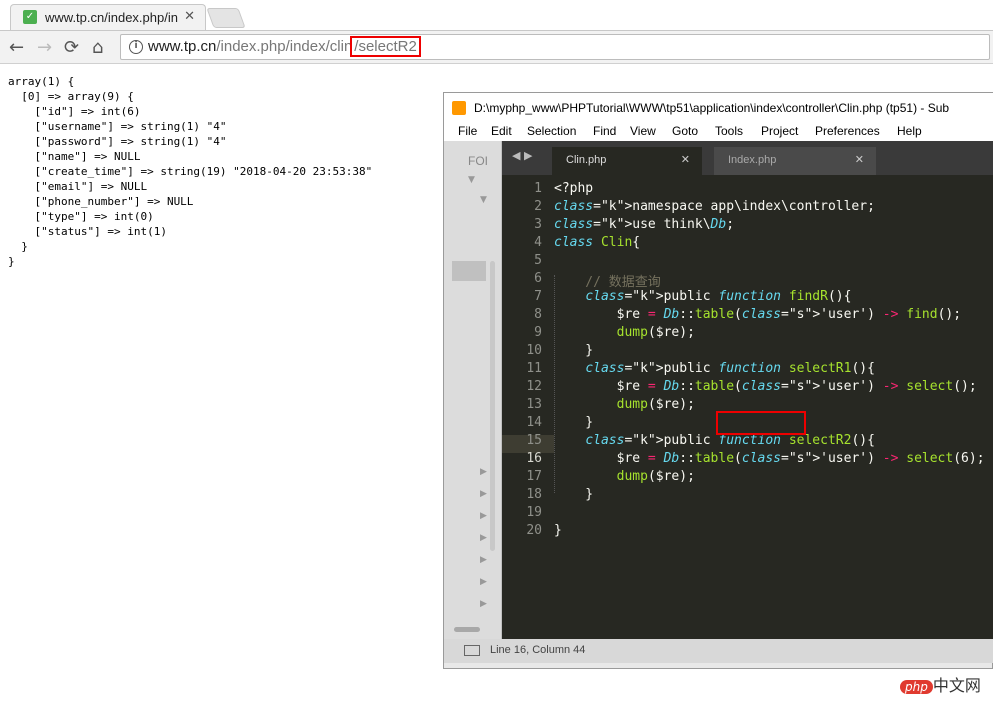  I want to click on menu-help: Help, so click(909, 131).